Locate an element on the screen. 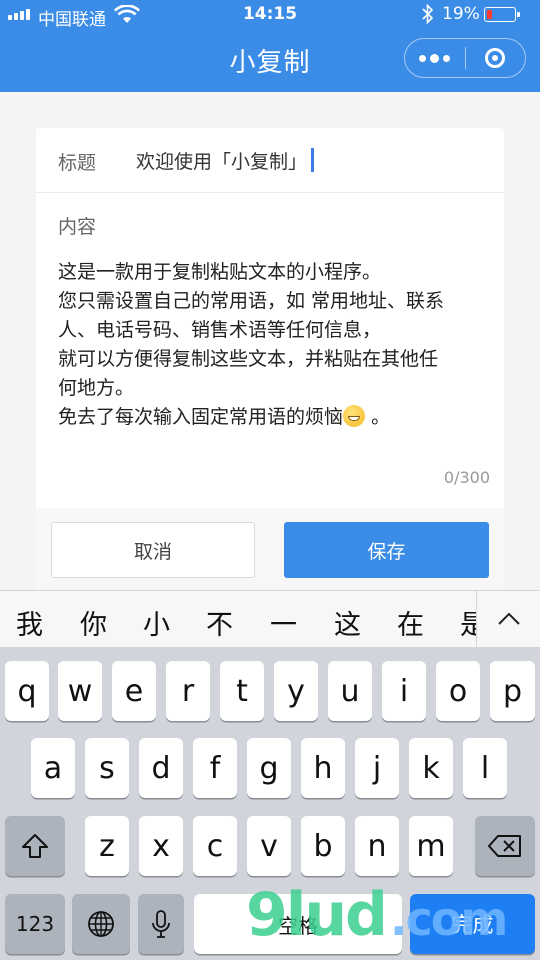 This screenshot has height=960, width=540. key-g: g is located at coordinates (269, 768).